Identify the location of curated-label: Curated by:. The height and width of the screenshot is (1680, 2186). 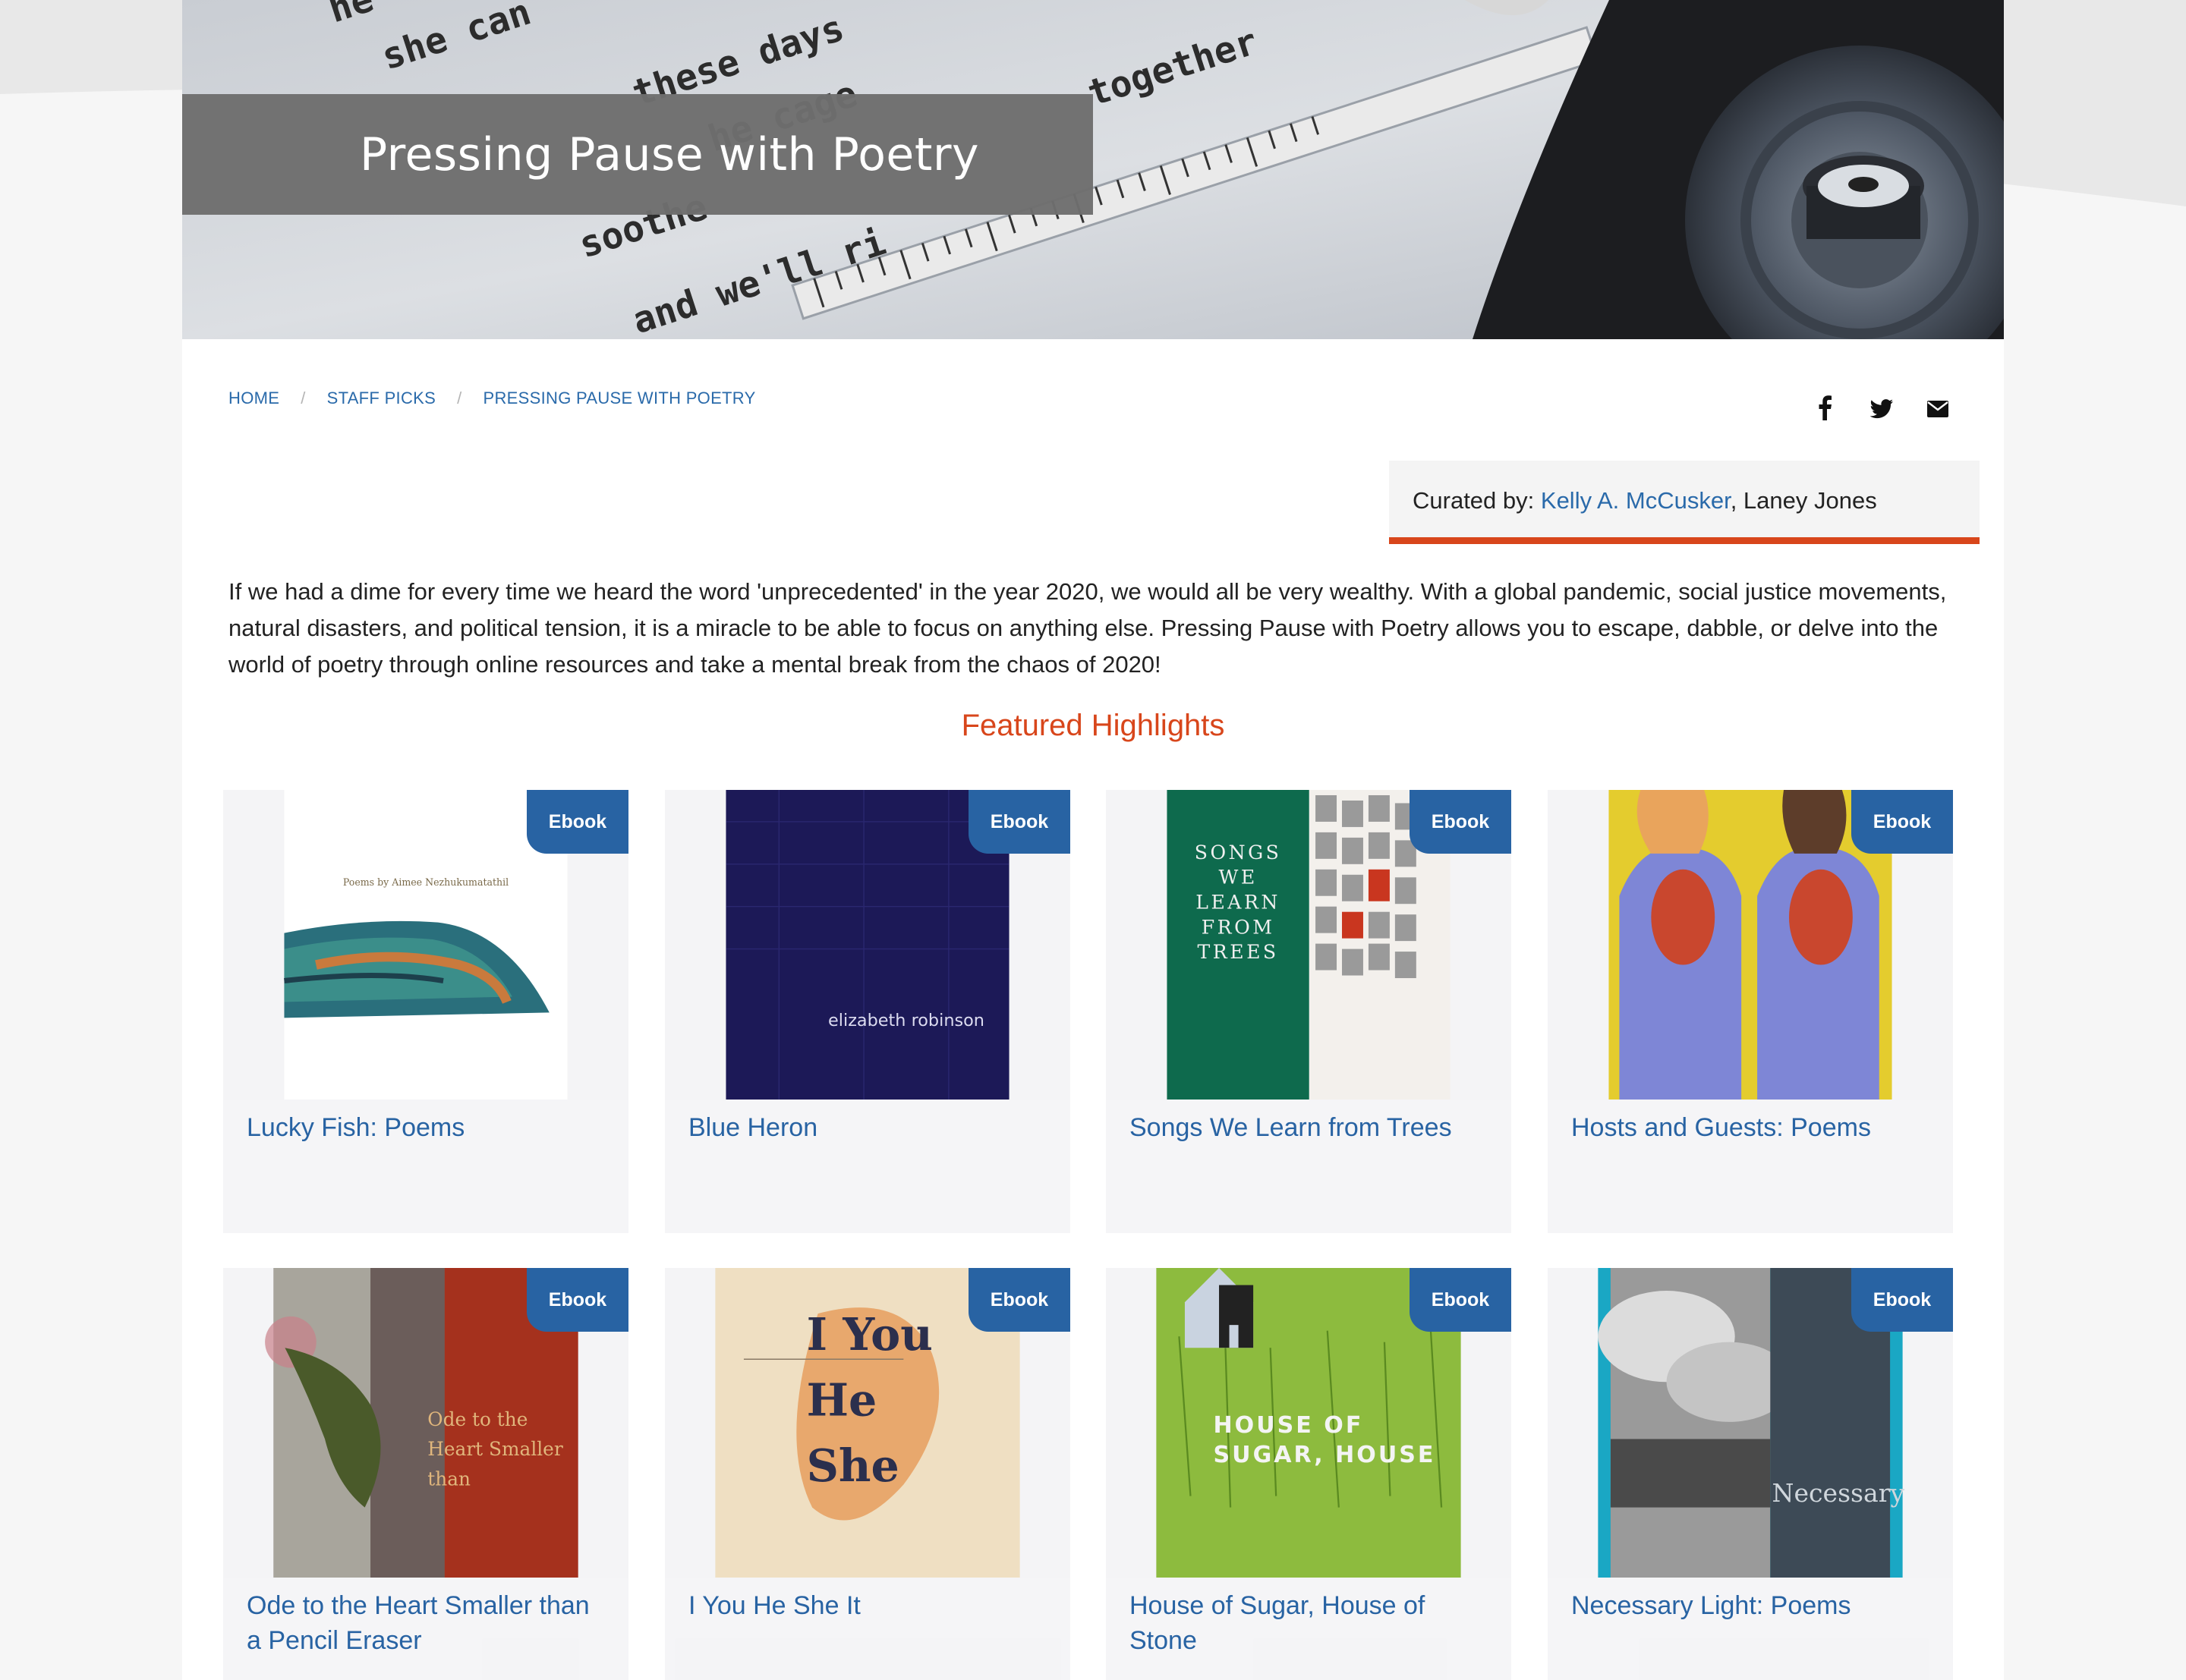
(1474, 500).